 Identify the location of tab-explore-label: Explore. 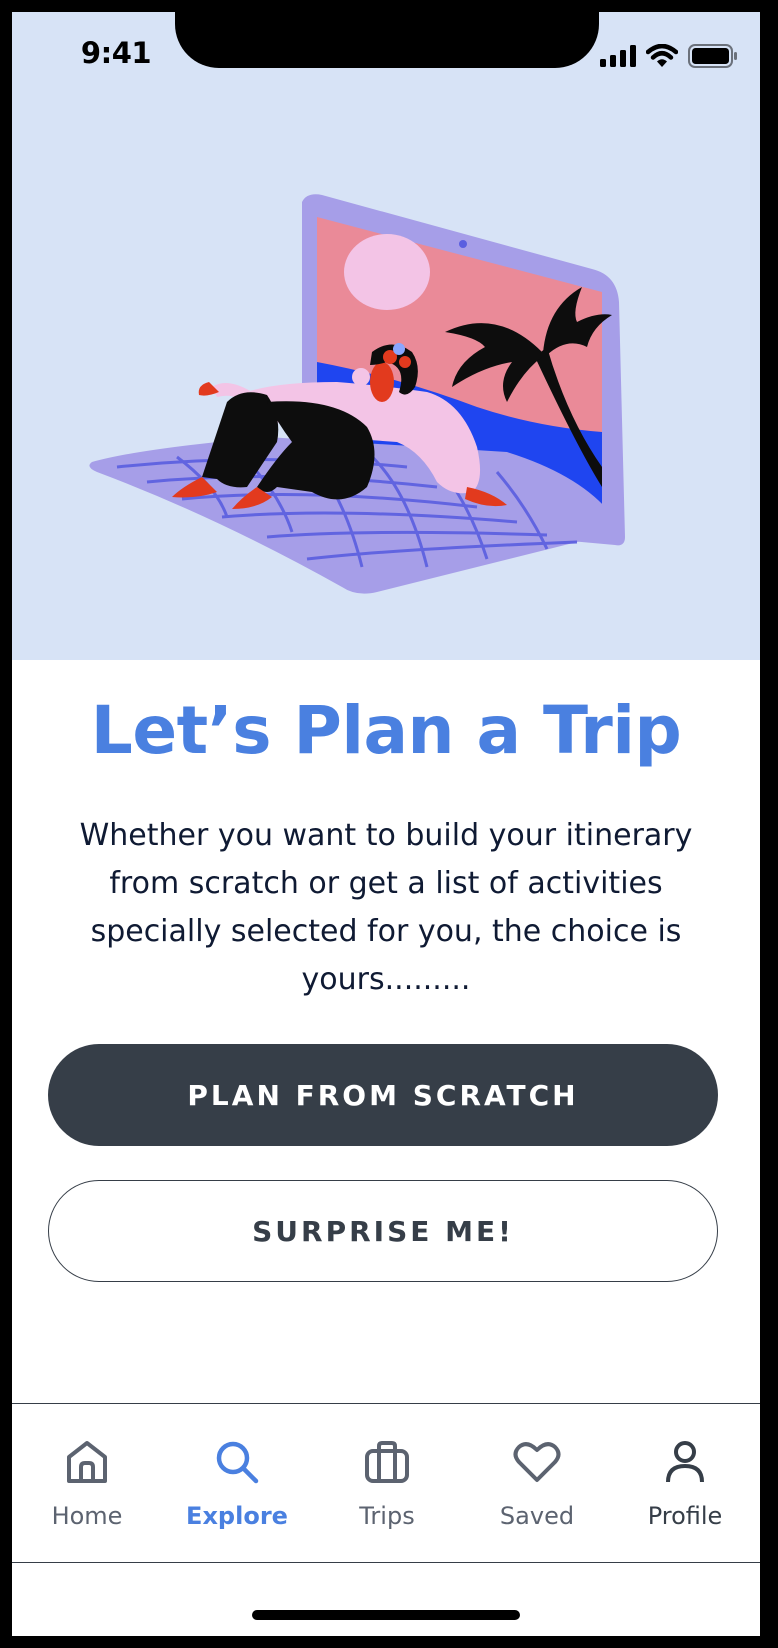
(237, 1516).